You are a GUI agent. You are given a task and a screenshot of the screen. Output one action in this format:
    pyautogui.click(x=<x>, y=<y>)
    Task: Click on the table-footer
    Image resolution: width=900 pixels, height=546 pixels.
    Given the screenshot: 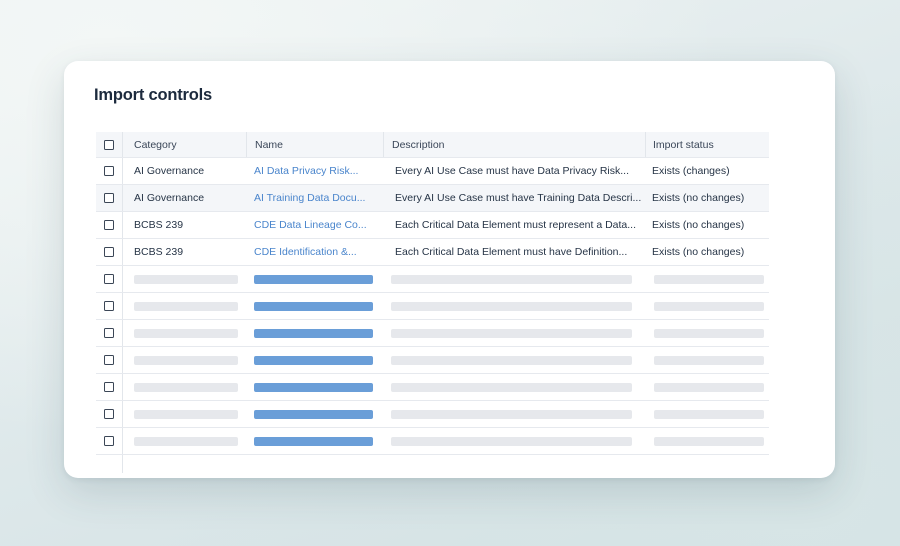 What is the action you would take?
    pyautogui.click(x=432, y=464)
    